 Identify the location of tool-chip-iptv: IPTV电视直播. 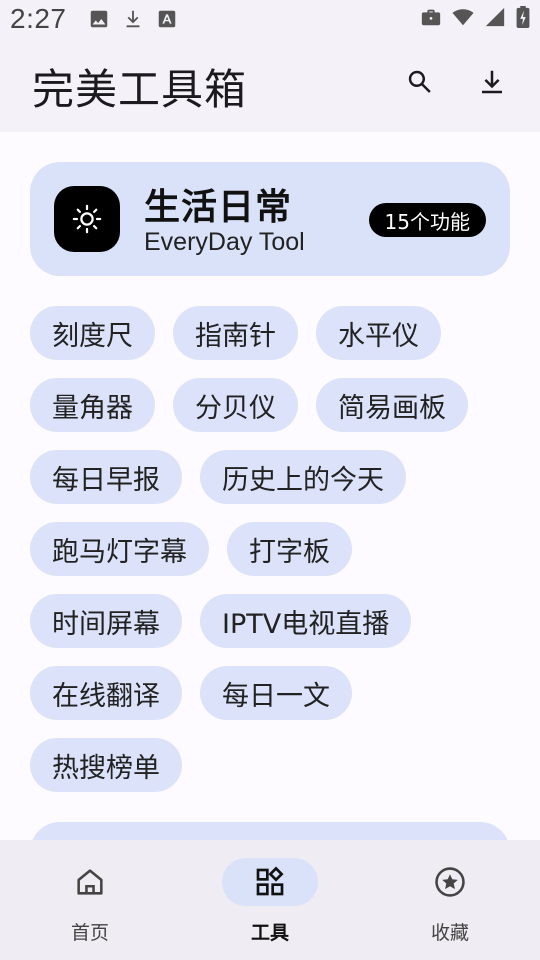
(306, 621).